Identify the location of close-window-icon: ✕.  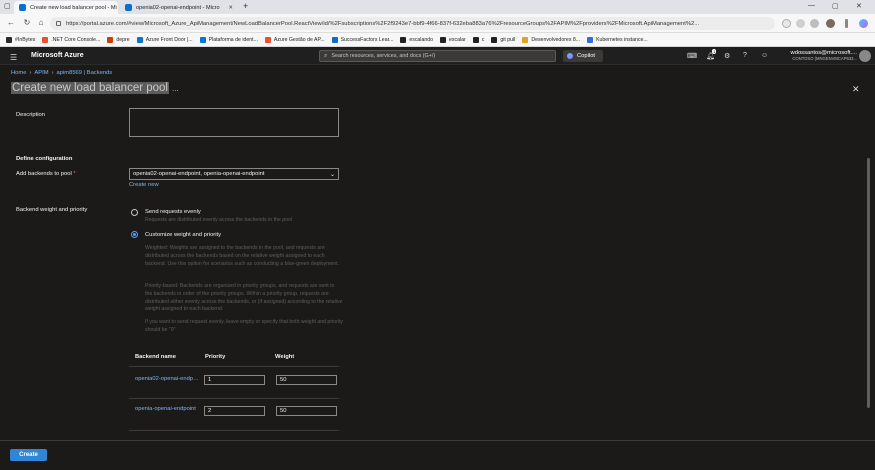
(859, 6).